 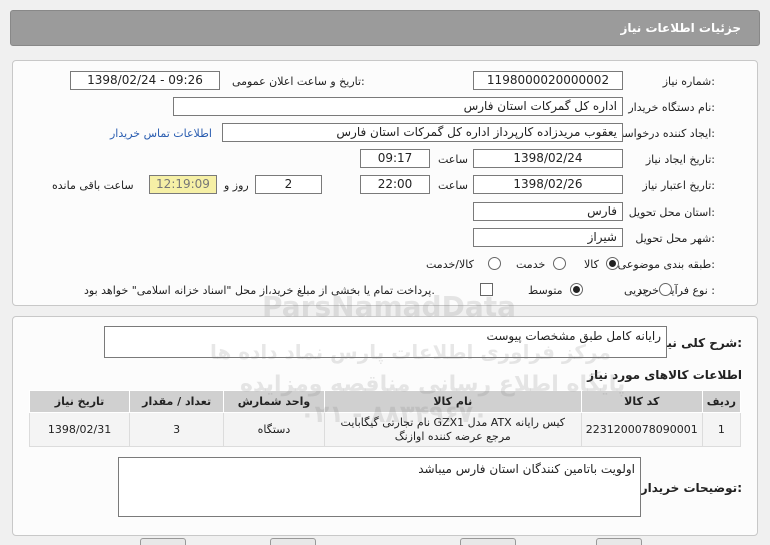 What do you see at coordinates (453, 185) in the screenshot?
I see `validity-time-label: ساعت` at bounding box center [453, 185].